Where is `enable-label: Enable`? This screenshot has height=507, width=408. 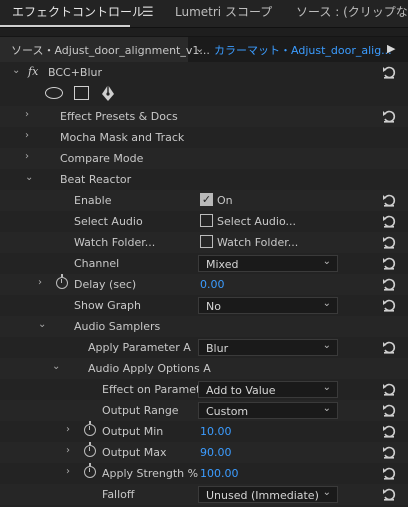 enable-label: Enable is located at coordinates (93, 200).